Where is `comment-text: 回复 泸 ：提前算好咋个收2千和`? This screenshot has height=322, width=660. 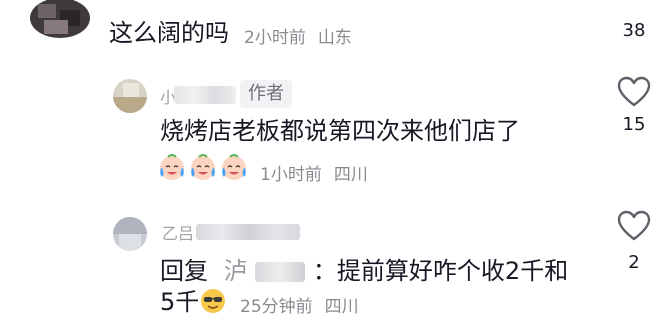 comment-text: 回复 泸 ：提前算好咋个收2千和 is located at coordinates (364, 271).